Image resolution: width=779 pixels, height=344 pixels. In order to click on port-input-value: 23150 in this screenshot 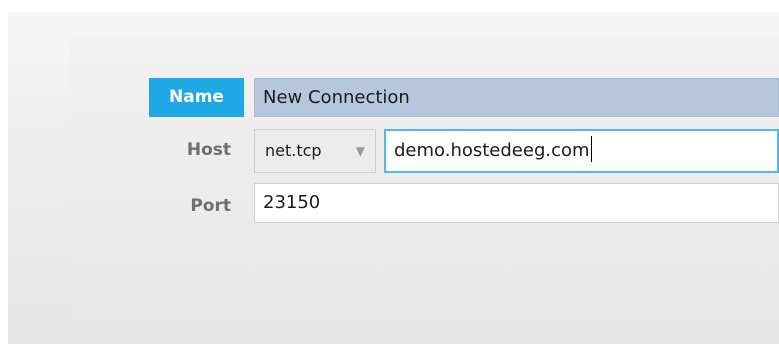, I will do `click(292, 202)`.